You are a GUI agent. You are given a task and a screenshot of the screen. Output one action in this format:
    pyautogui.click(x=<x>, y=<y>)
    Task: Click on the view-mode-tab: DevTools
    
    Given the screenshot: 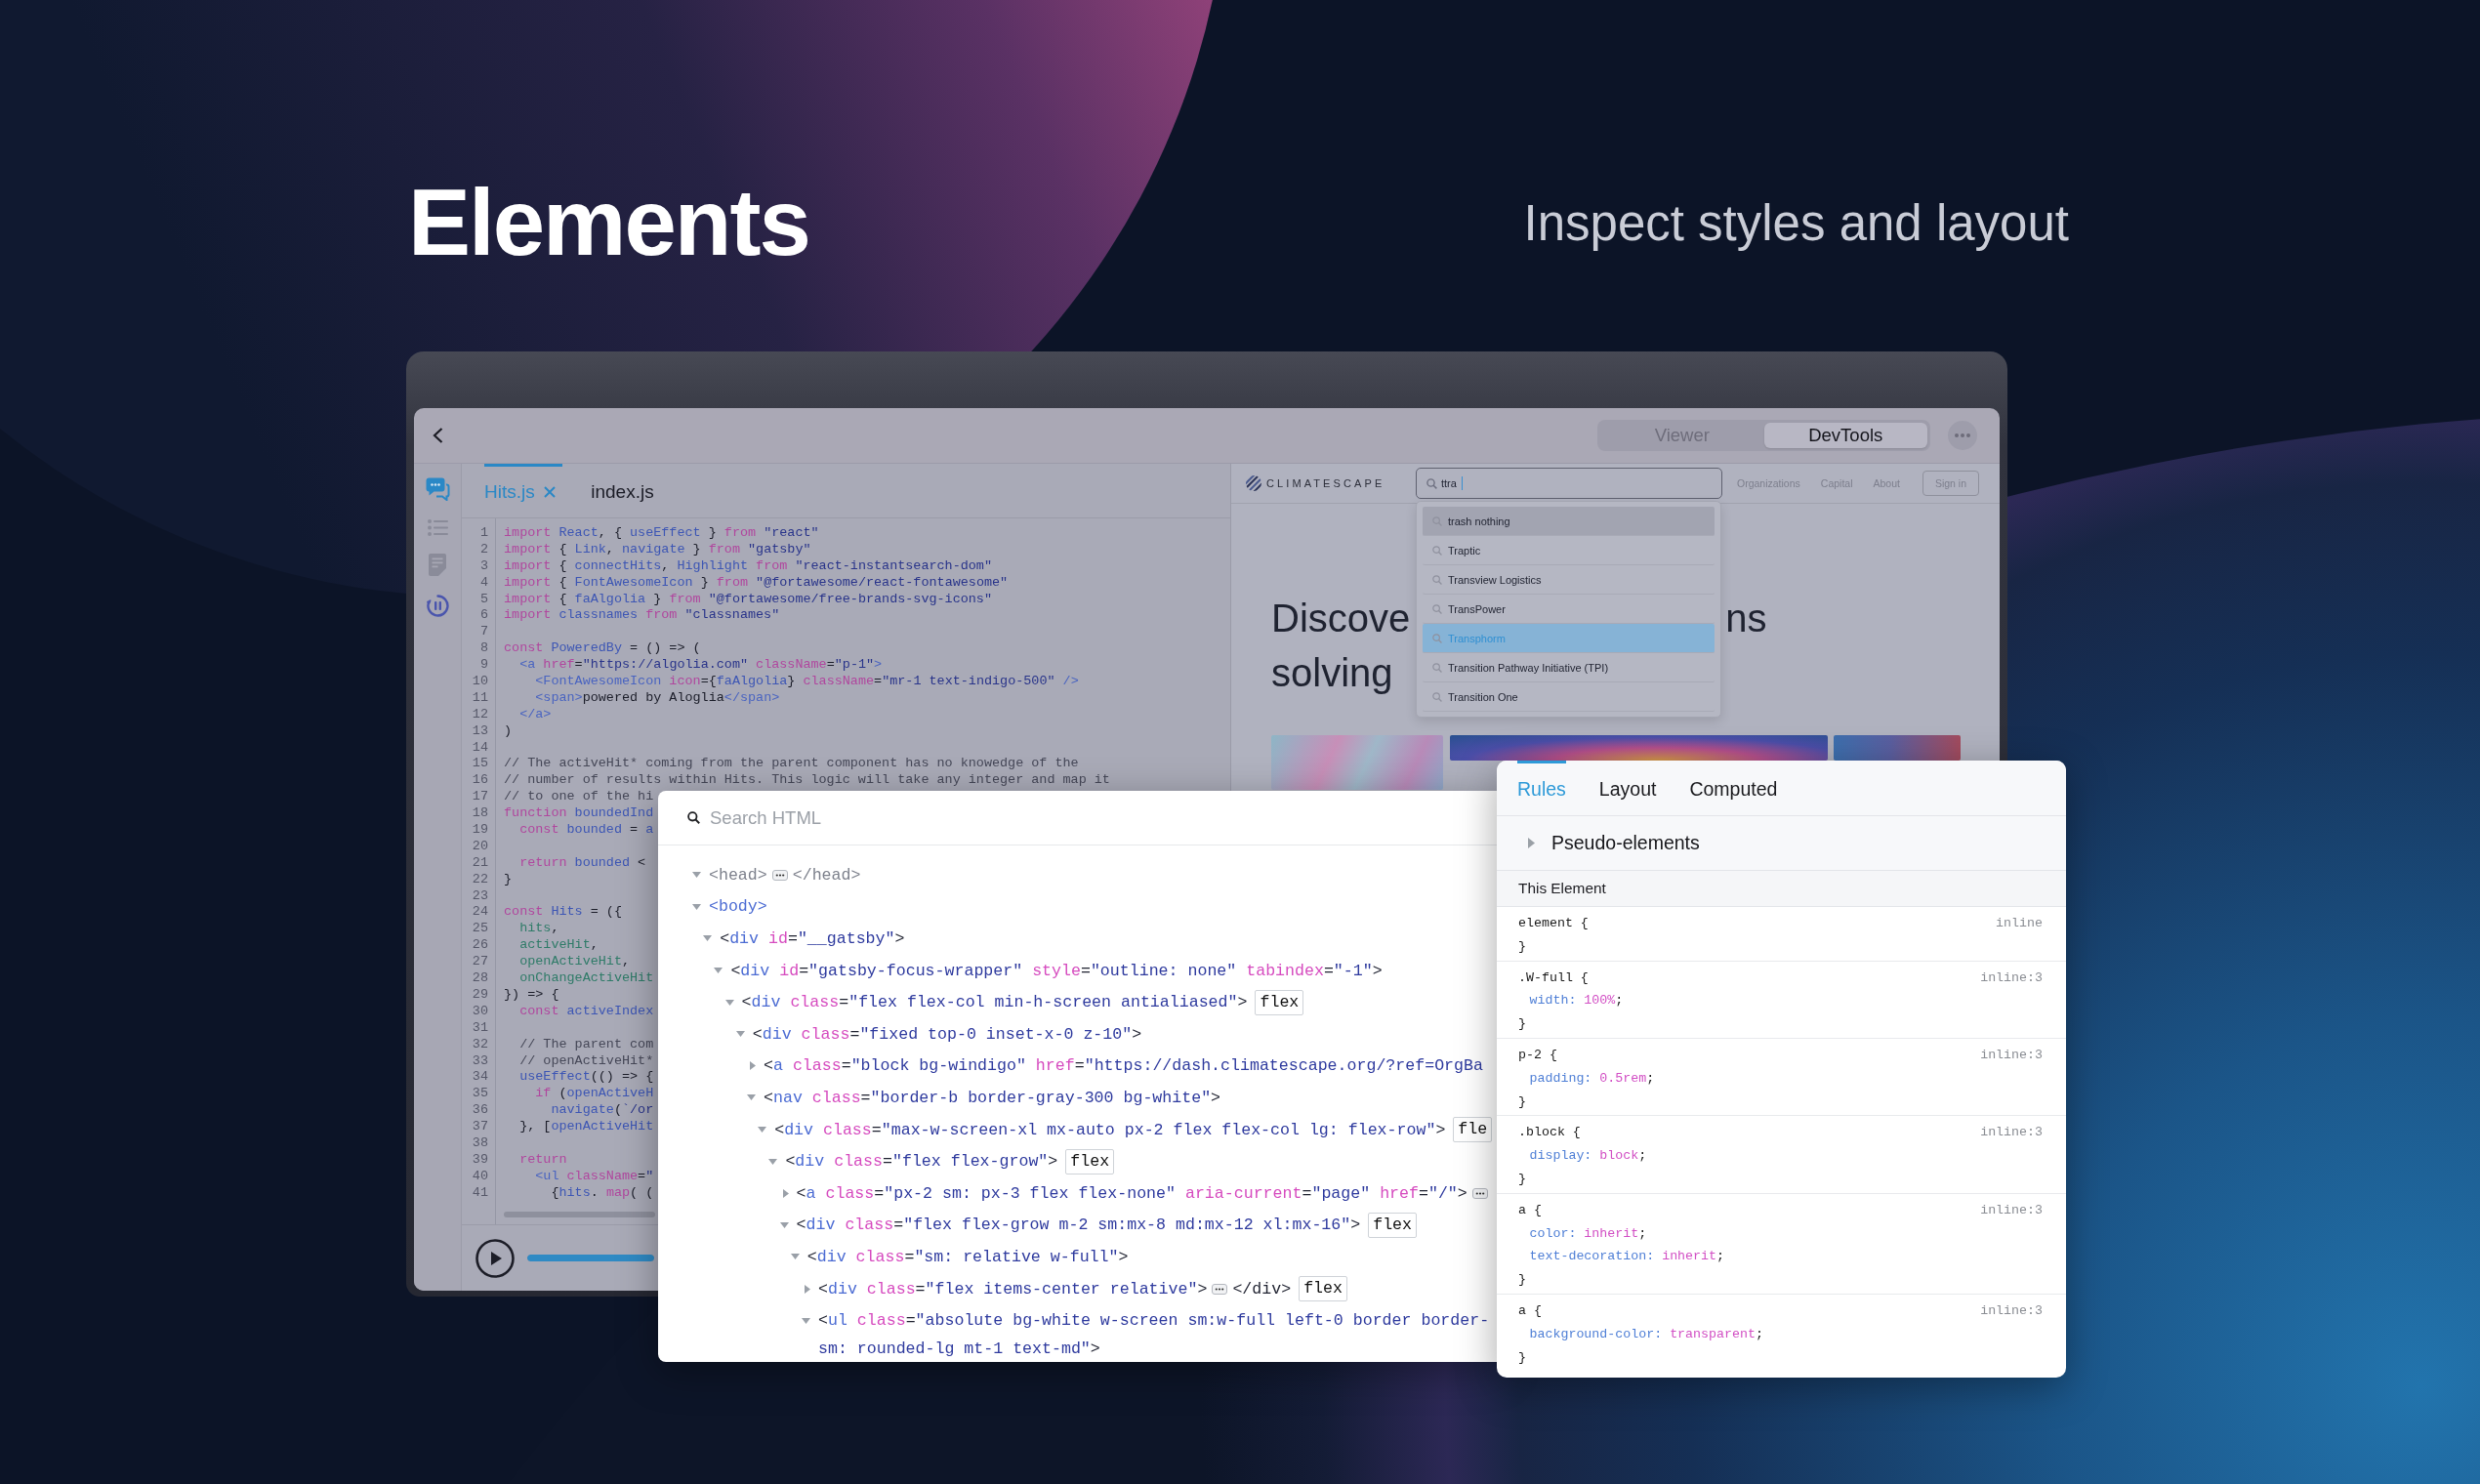 What is the action you would take?
    pyautogui.click(x=1845, y=436)
    